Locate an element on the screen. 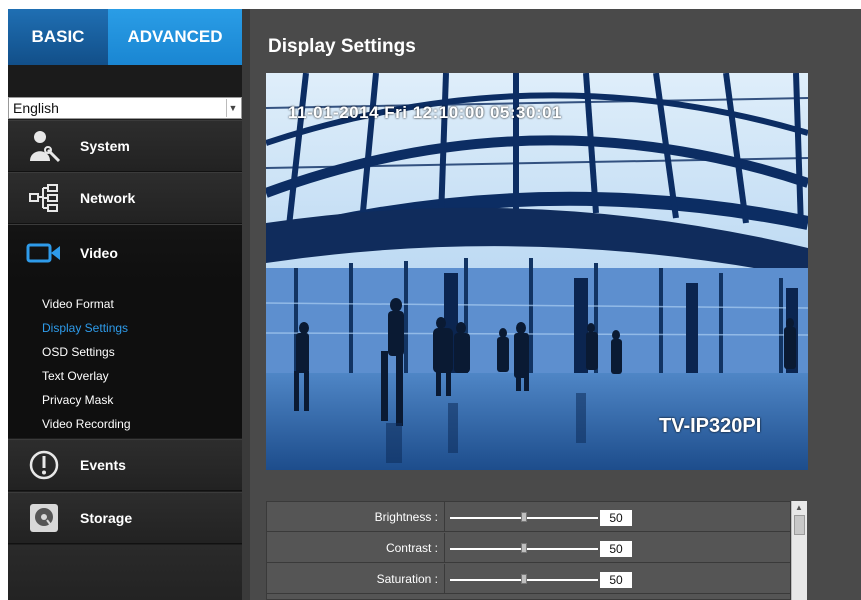  sidebar-item-events: Events is located at coordinates (125, 465).